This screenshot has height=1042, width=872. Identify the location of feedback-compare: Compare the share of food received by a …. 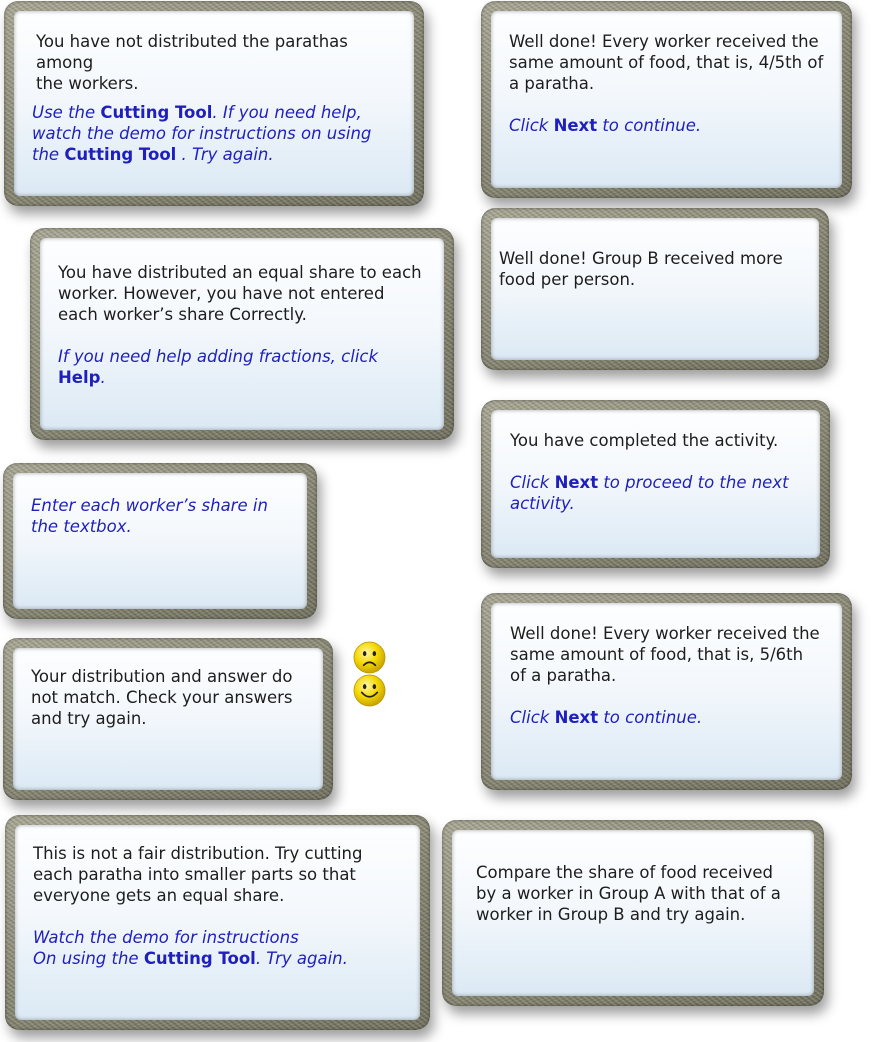
(633, 913).